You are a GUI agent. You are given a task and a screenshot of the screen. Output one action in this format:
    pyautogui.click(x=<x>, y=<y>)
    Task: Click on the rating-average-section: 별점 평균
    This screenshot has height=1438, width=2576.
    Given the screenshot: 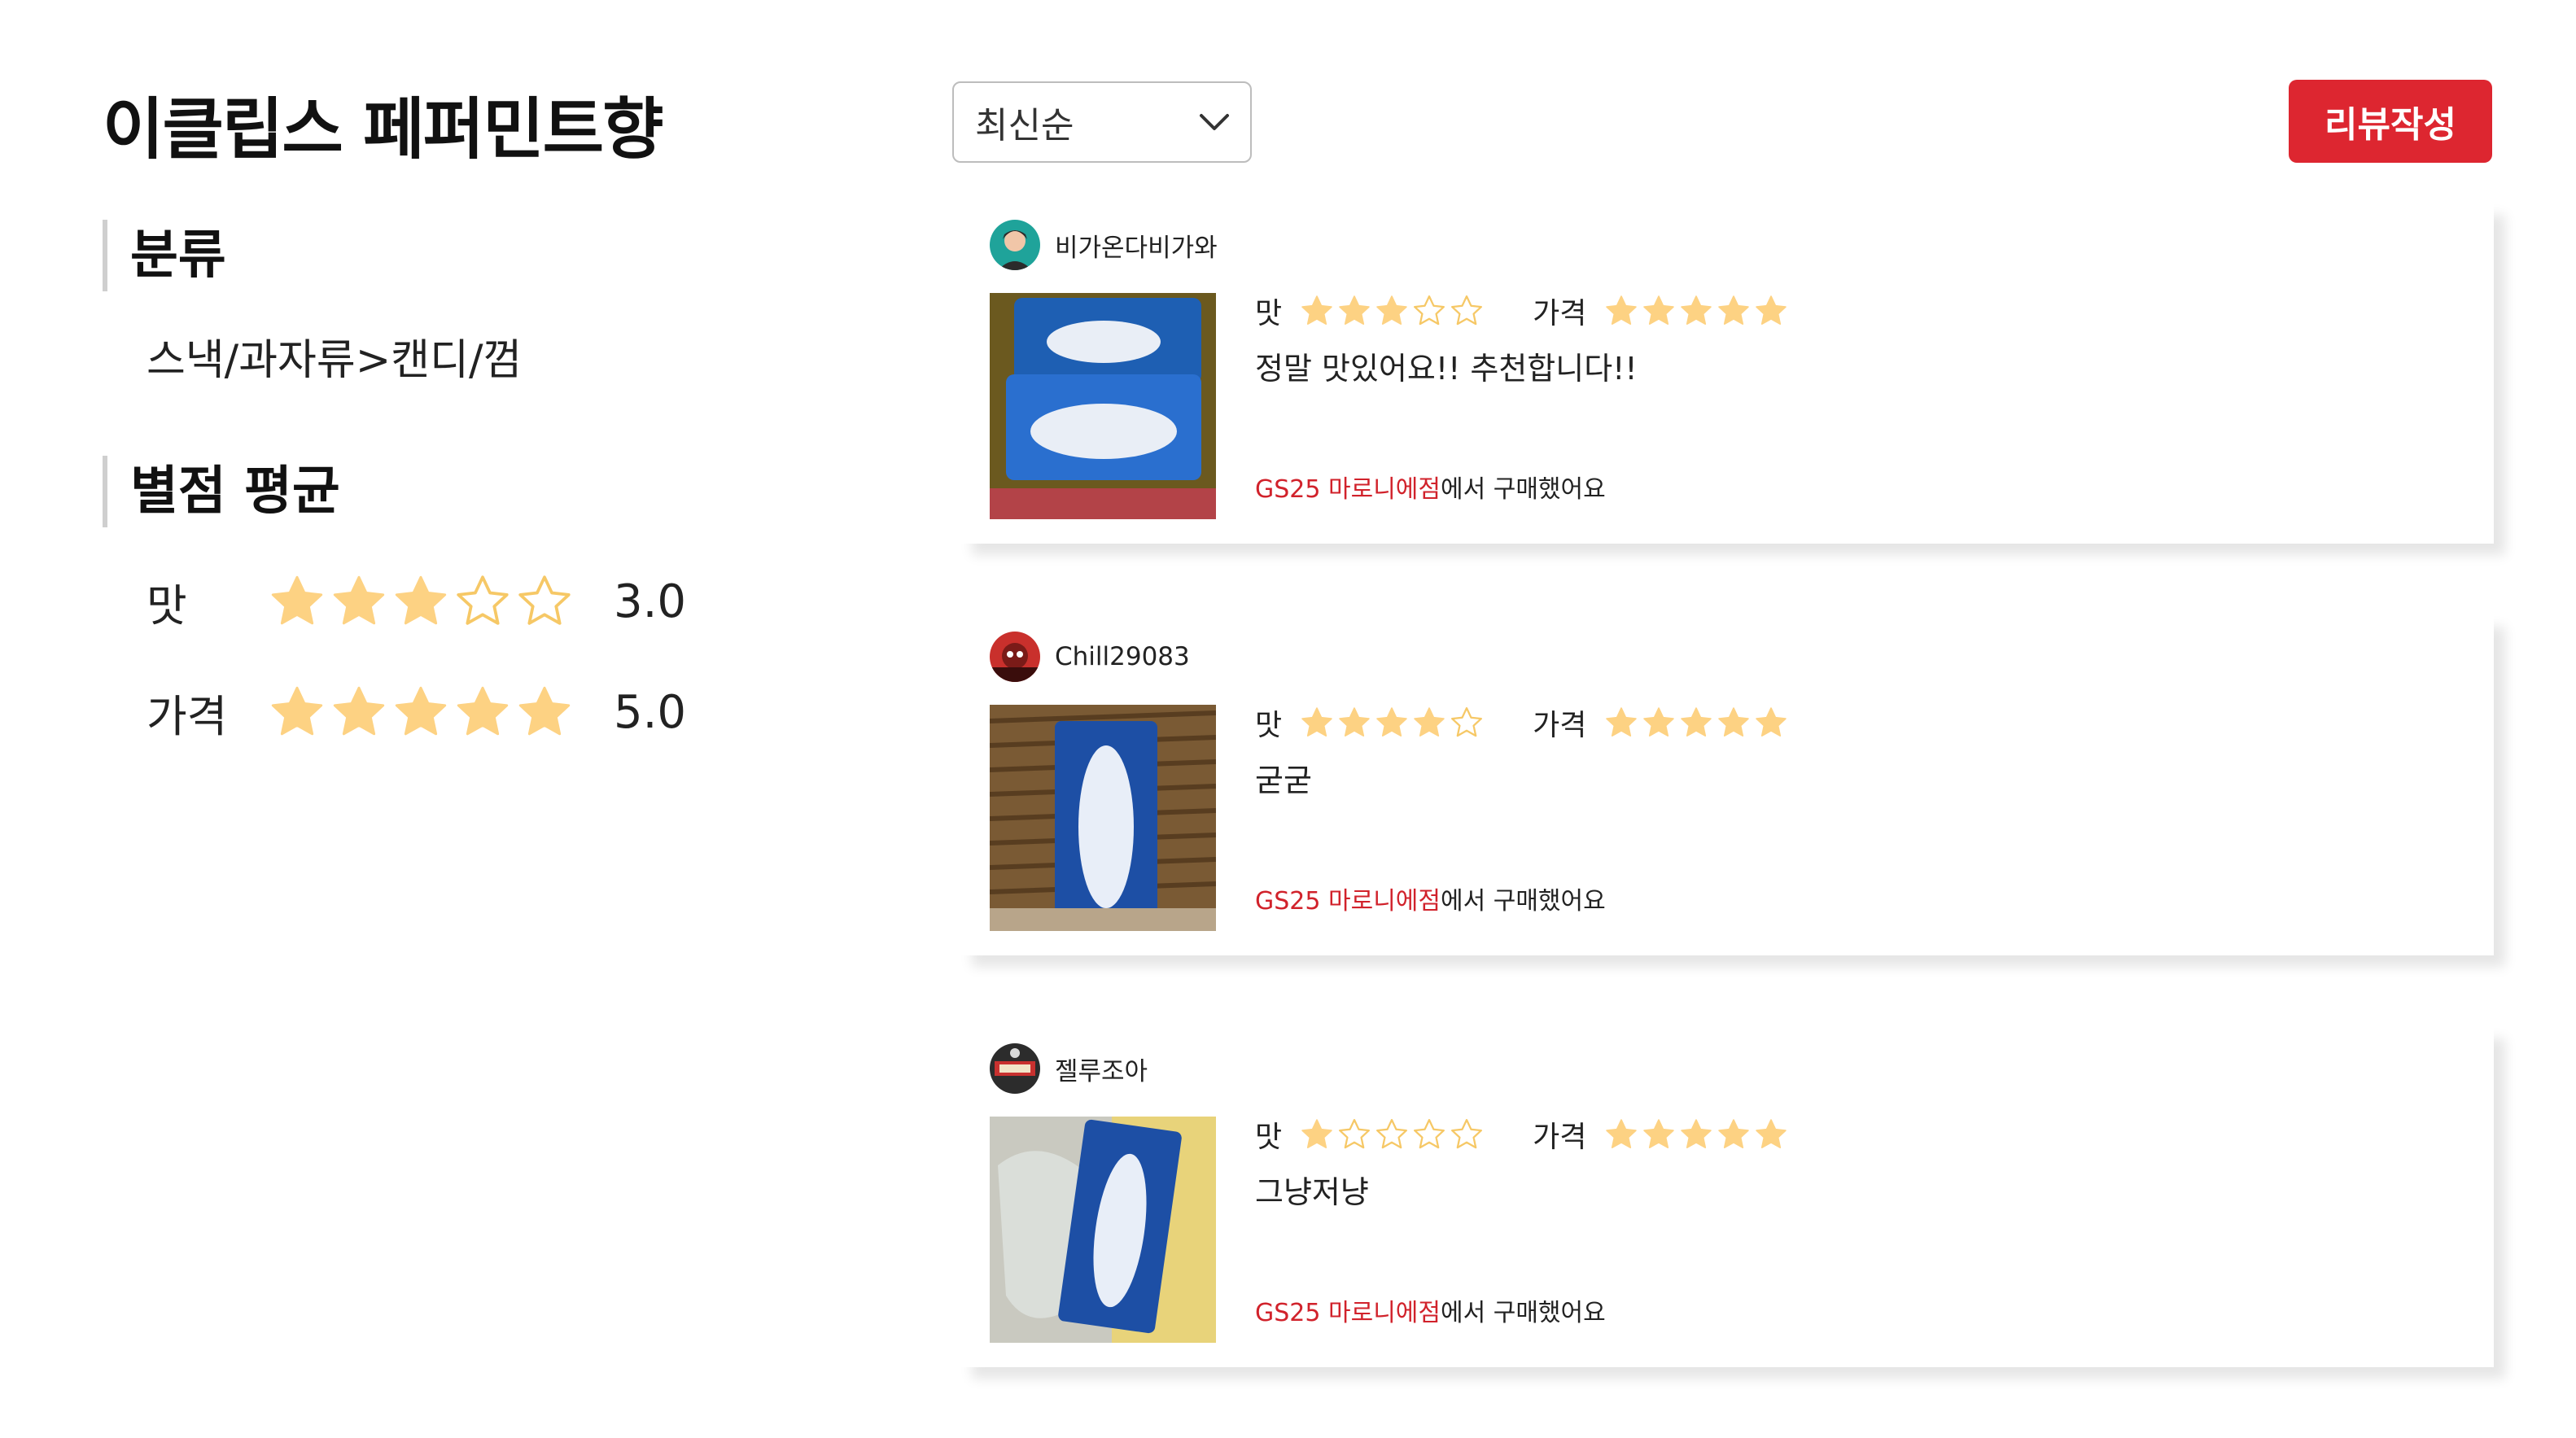 What is the action you would take?
    pyautogui.click(x=222, y=492)
    